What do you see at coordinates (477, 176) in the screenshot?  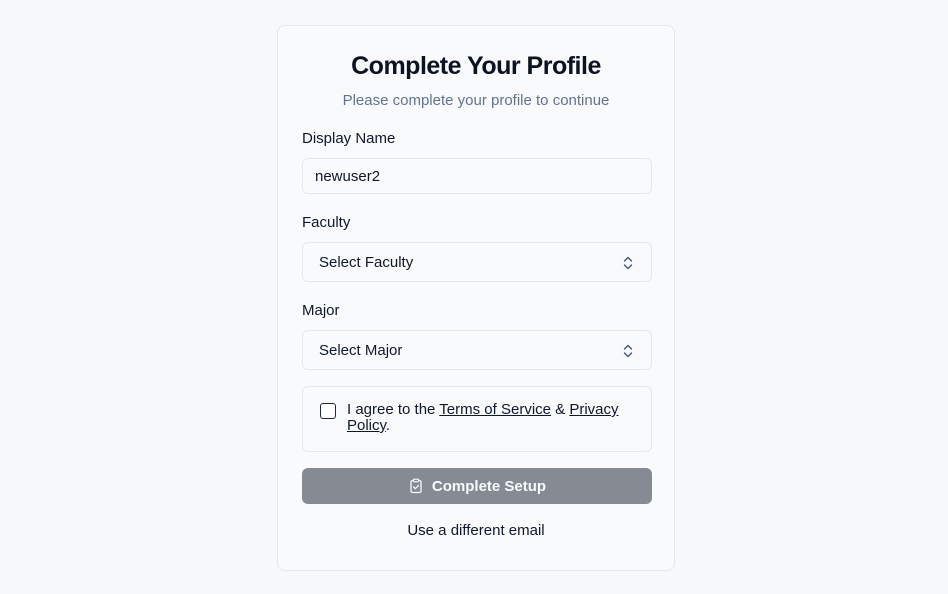 I see `display-name-input` at bounding box center [477, 176].